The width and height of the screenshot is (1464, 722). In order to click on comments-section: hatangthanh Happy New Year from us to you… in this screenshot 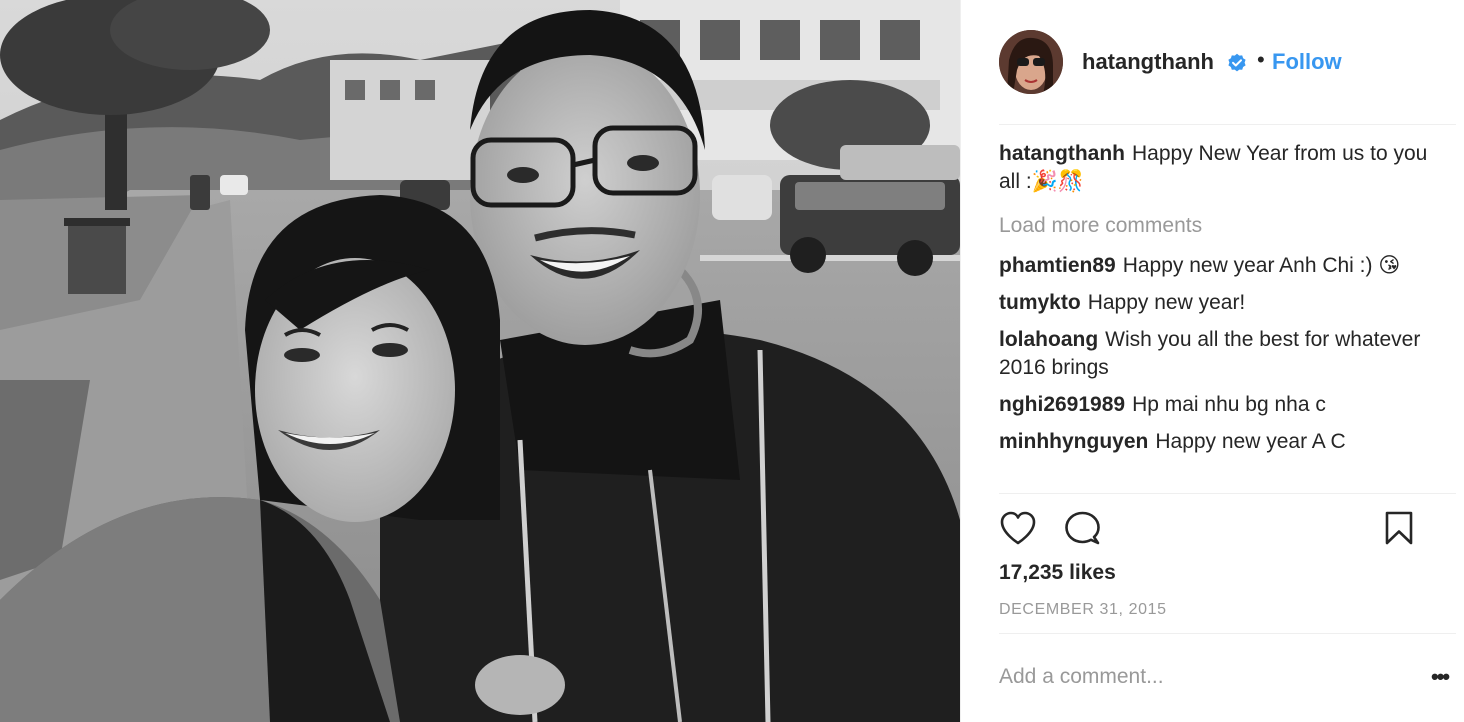, I will do `click(1219, 302)`.